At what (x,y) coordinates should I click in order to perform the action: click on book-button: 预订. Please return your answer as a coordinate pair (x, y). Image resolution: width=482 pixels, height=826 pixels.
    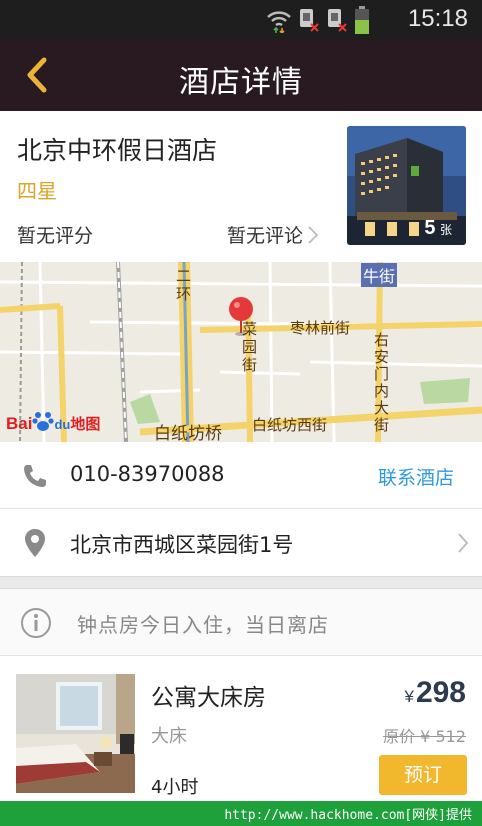
    Looking at the image, I should click on (423, 775).